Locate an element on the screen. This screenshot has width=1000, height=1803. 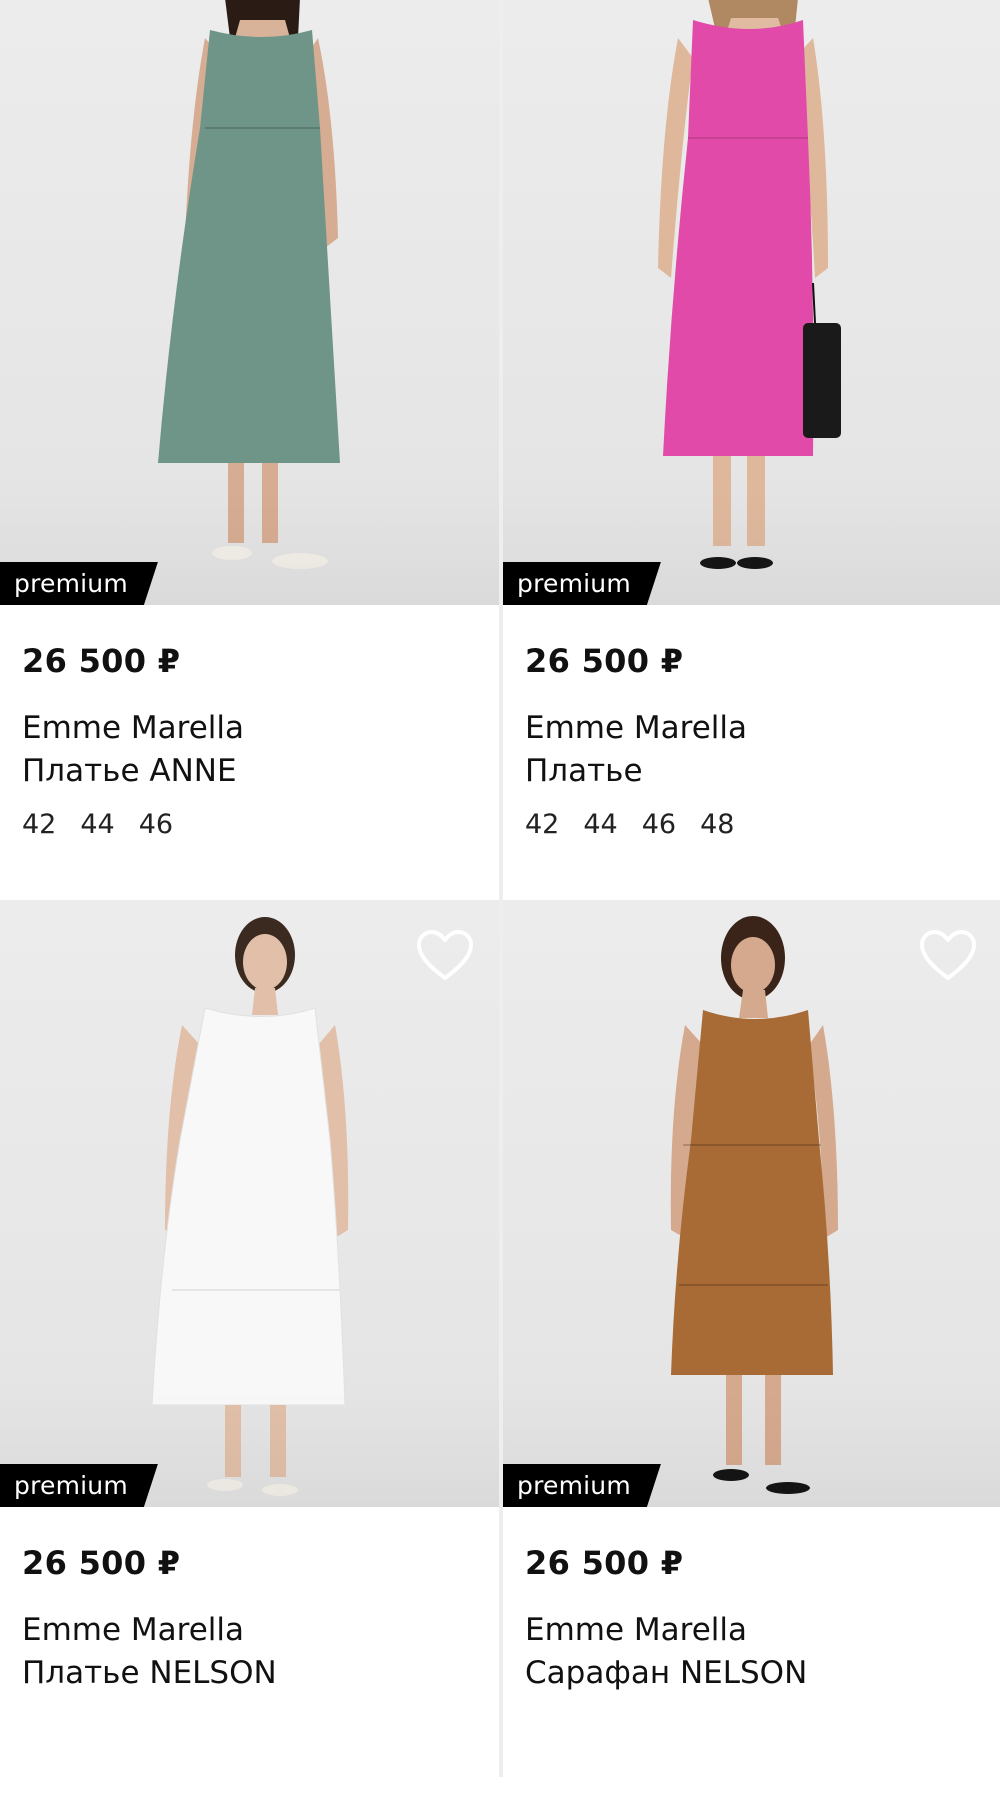
product-info: 26 500 ₽ Emme Marella Платье NELSON is located at coordinates (249, 1655).